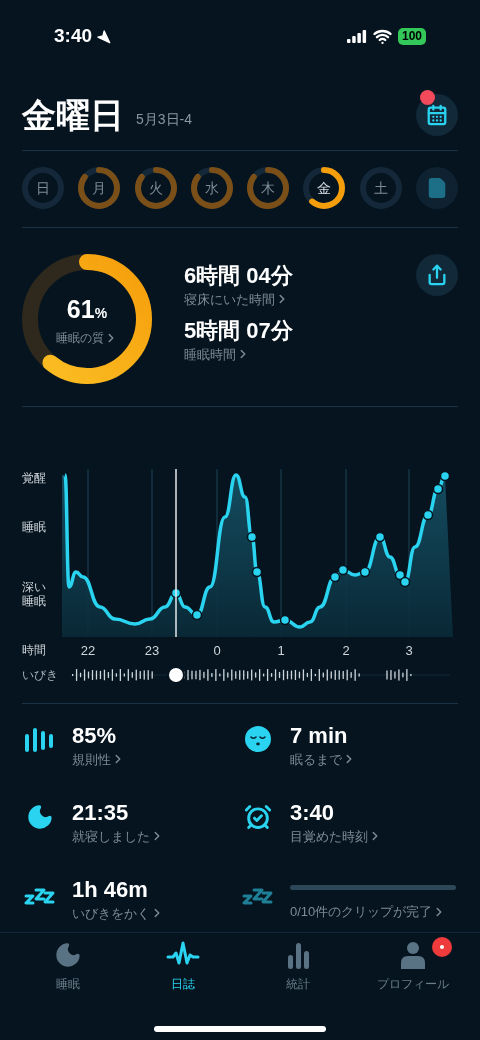 This screenshot has width=480, height=1040. Describe the element at coordinates (324, 188) in the screenshot. I see `day-button: 金` at that location.